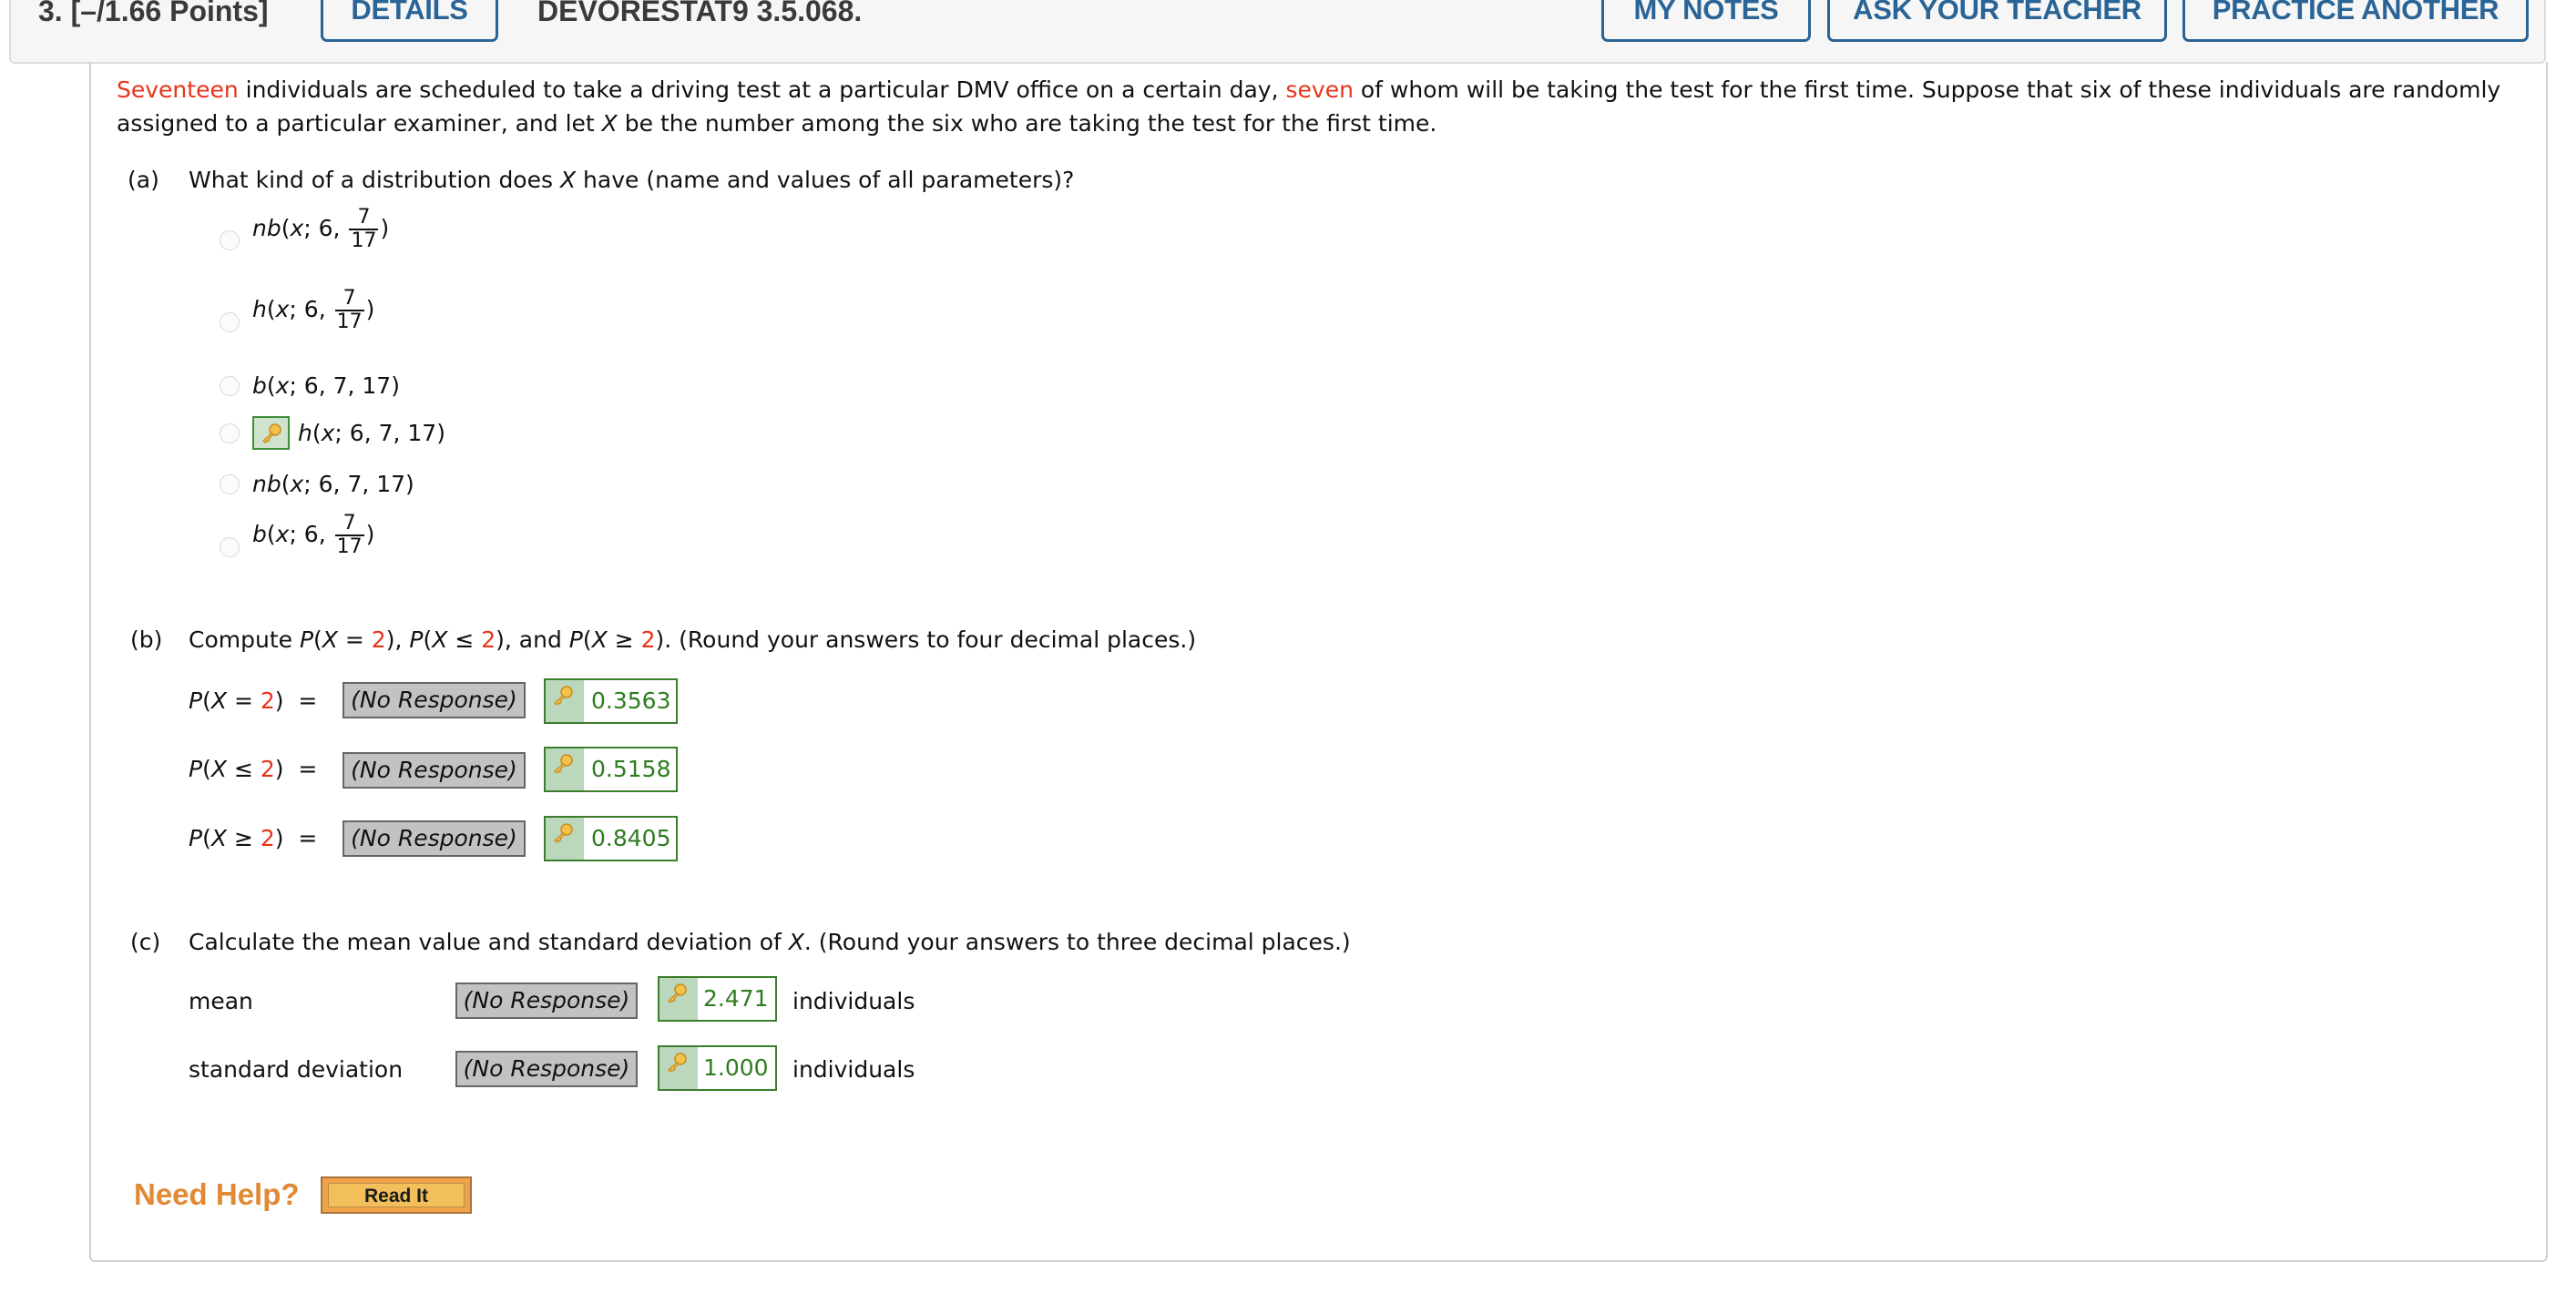 This screenshot has width=2576, height=1293. I want to click on option-label-6: b(x; 6, 7 17), so click(313, 535).